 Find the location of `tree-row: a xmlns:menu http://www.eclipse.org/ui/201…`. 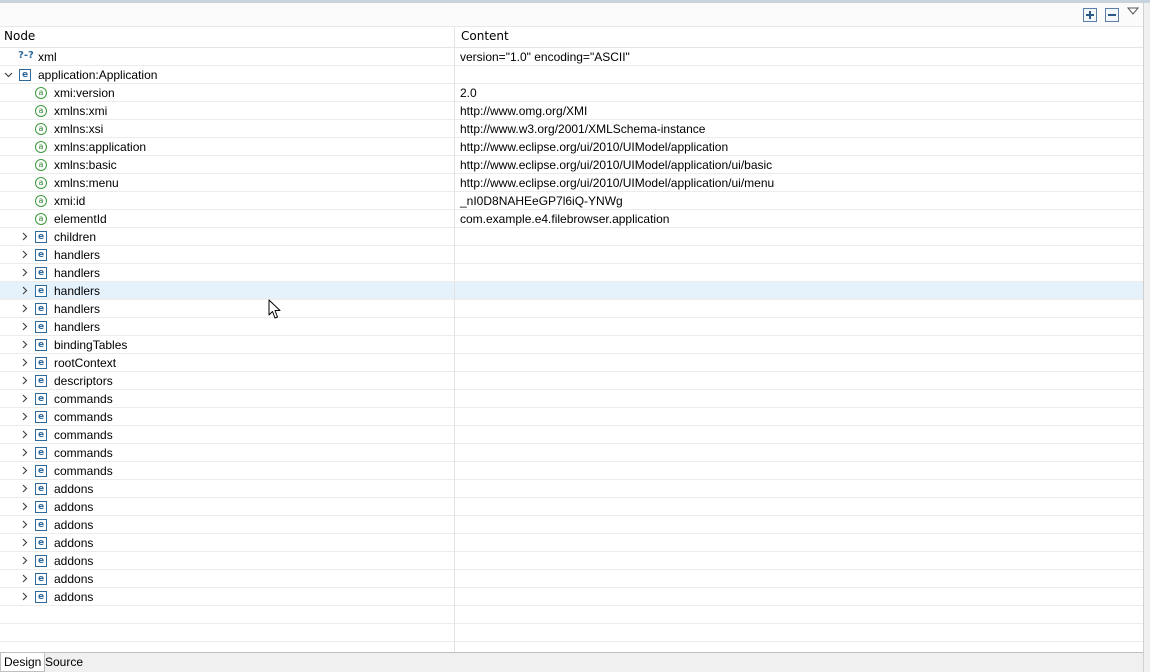

tree-row: a xmlns:menu http://www.eclipse.org/ui/201… is located at coordinates (571, 183).